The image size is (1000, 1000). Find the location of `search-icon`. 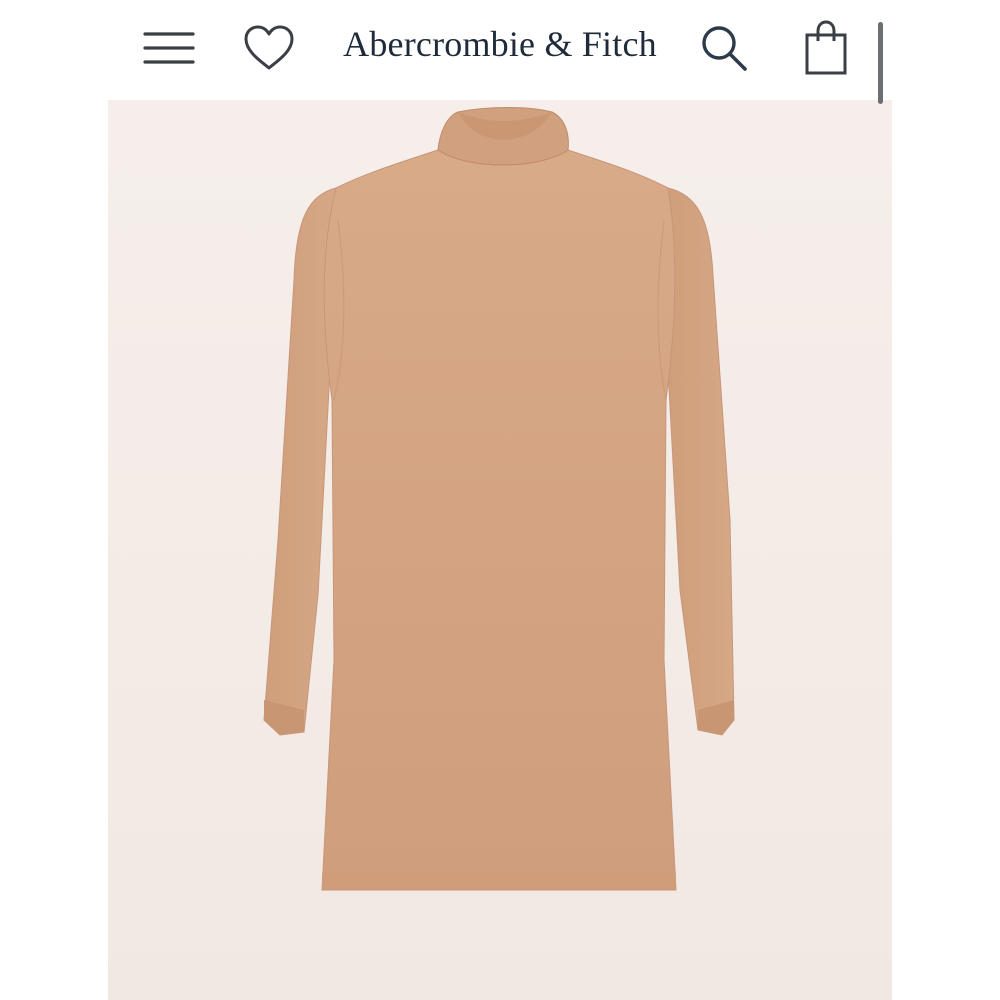

search-icon is located at coordinates (724, 48).